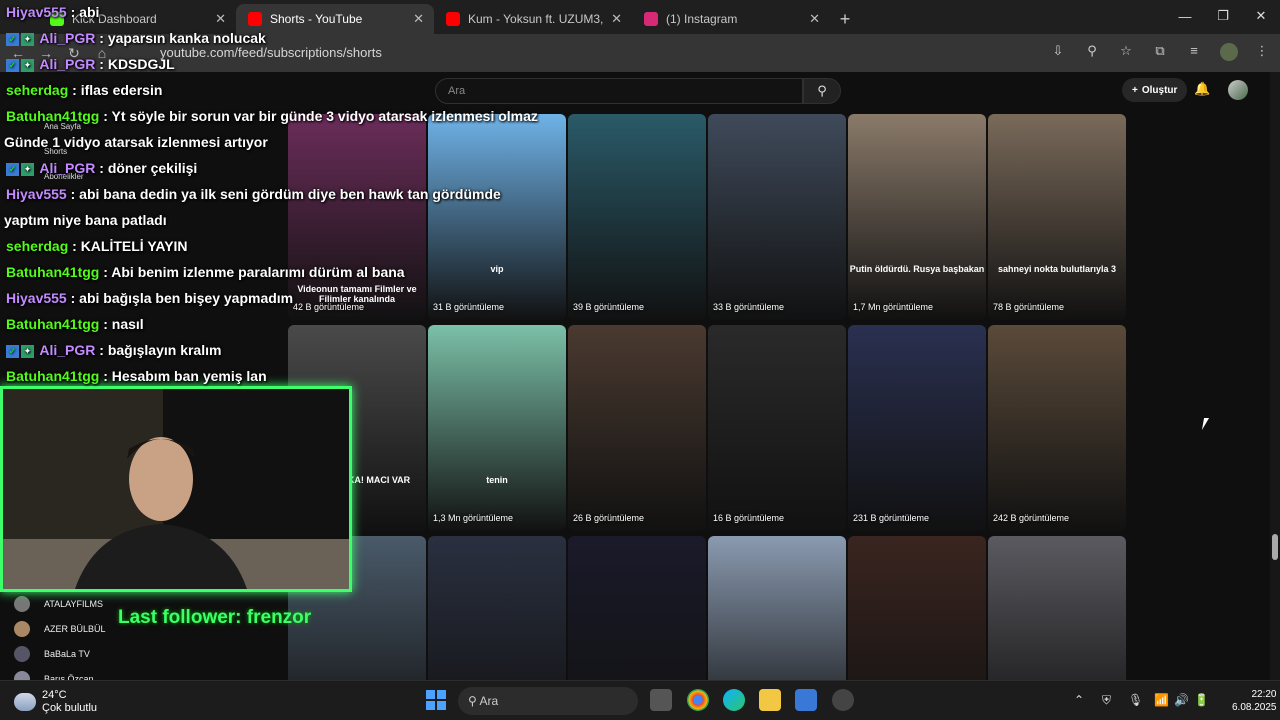  I want to click on volume-icon: 🔊, so click(1181, 700).